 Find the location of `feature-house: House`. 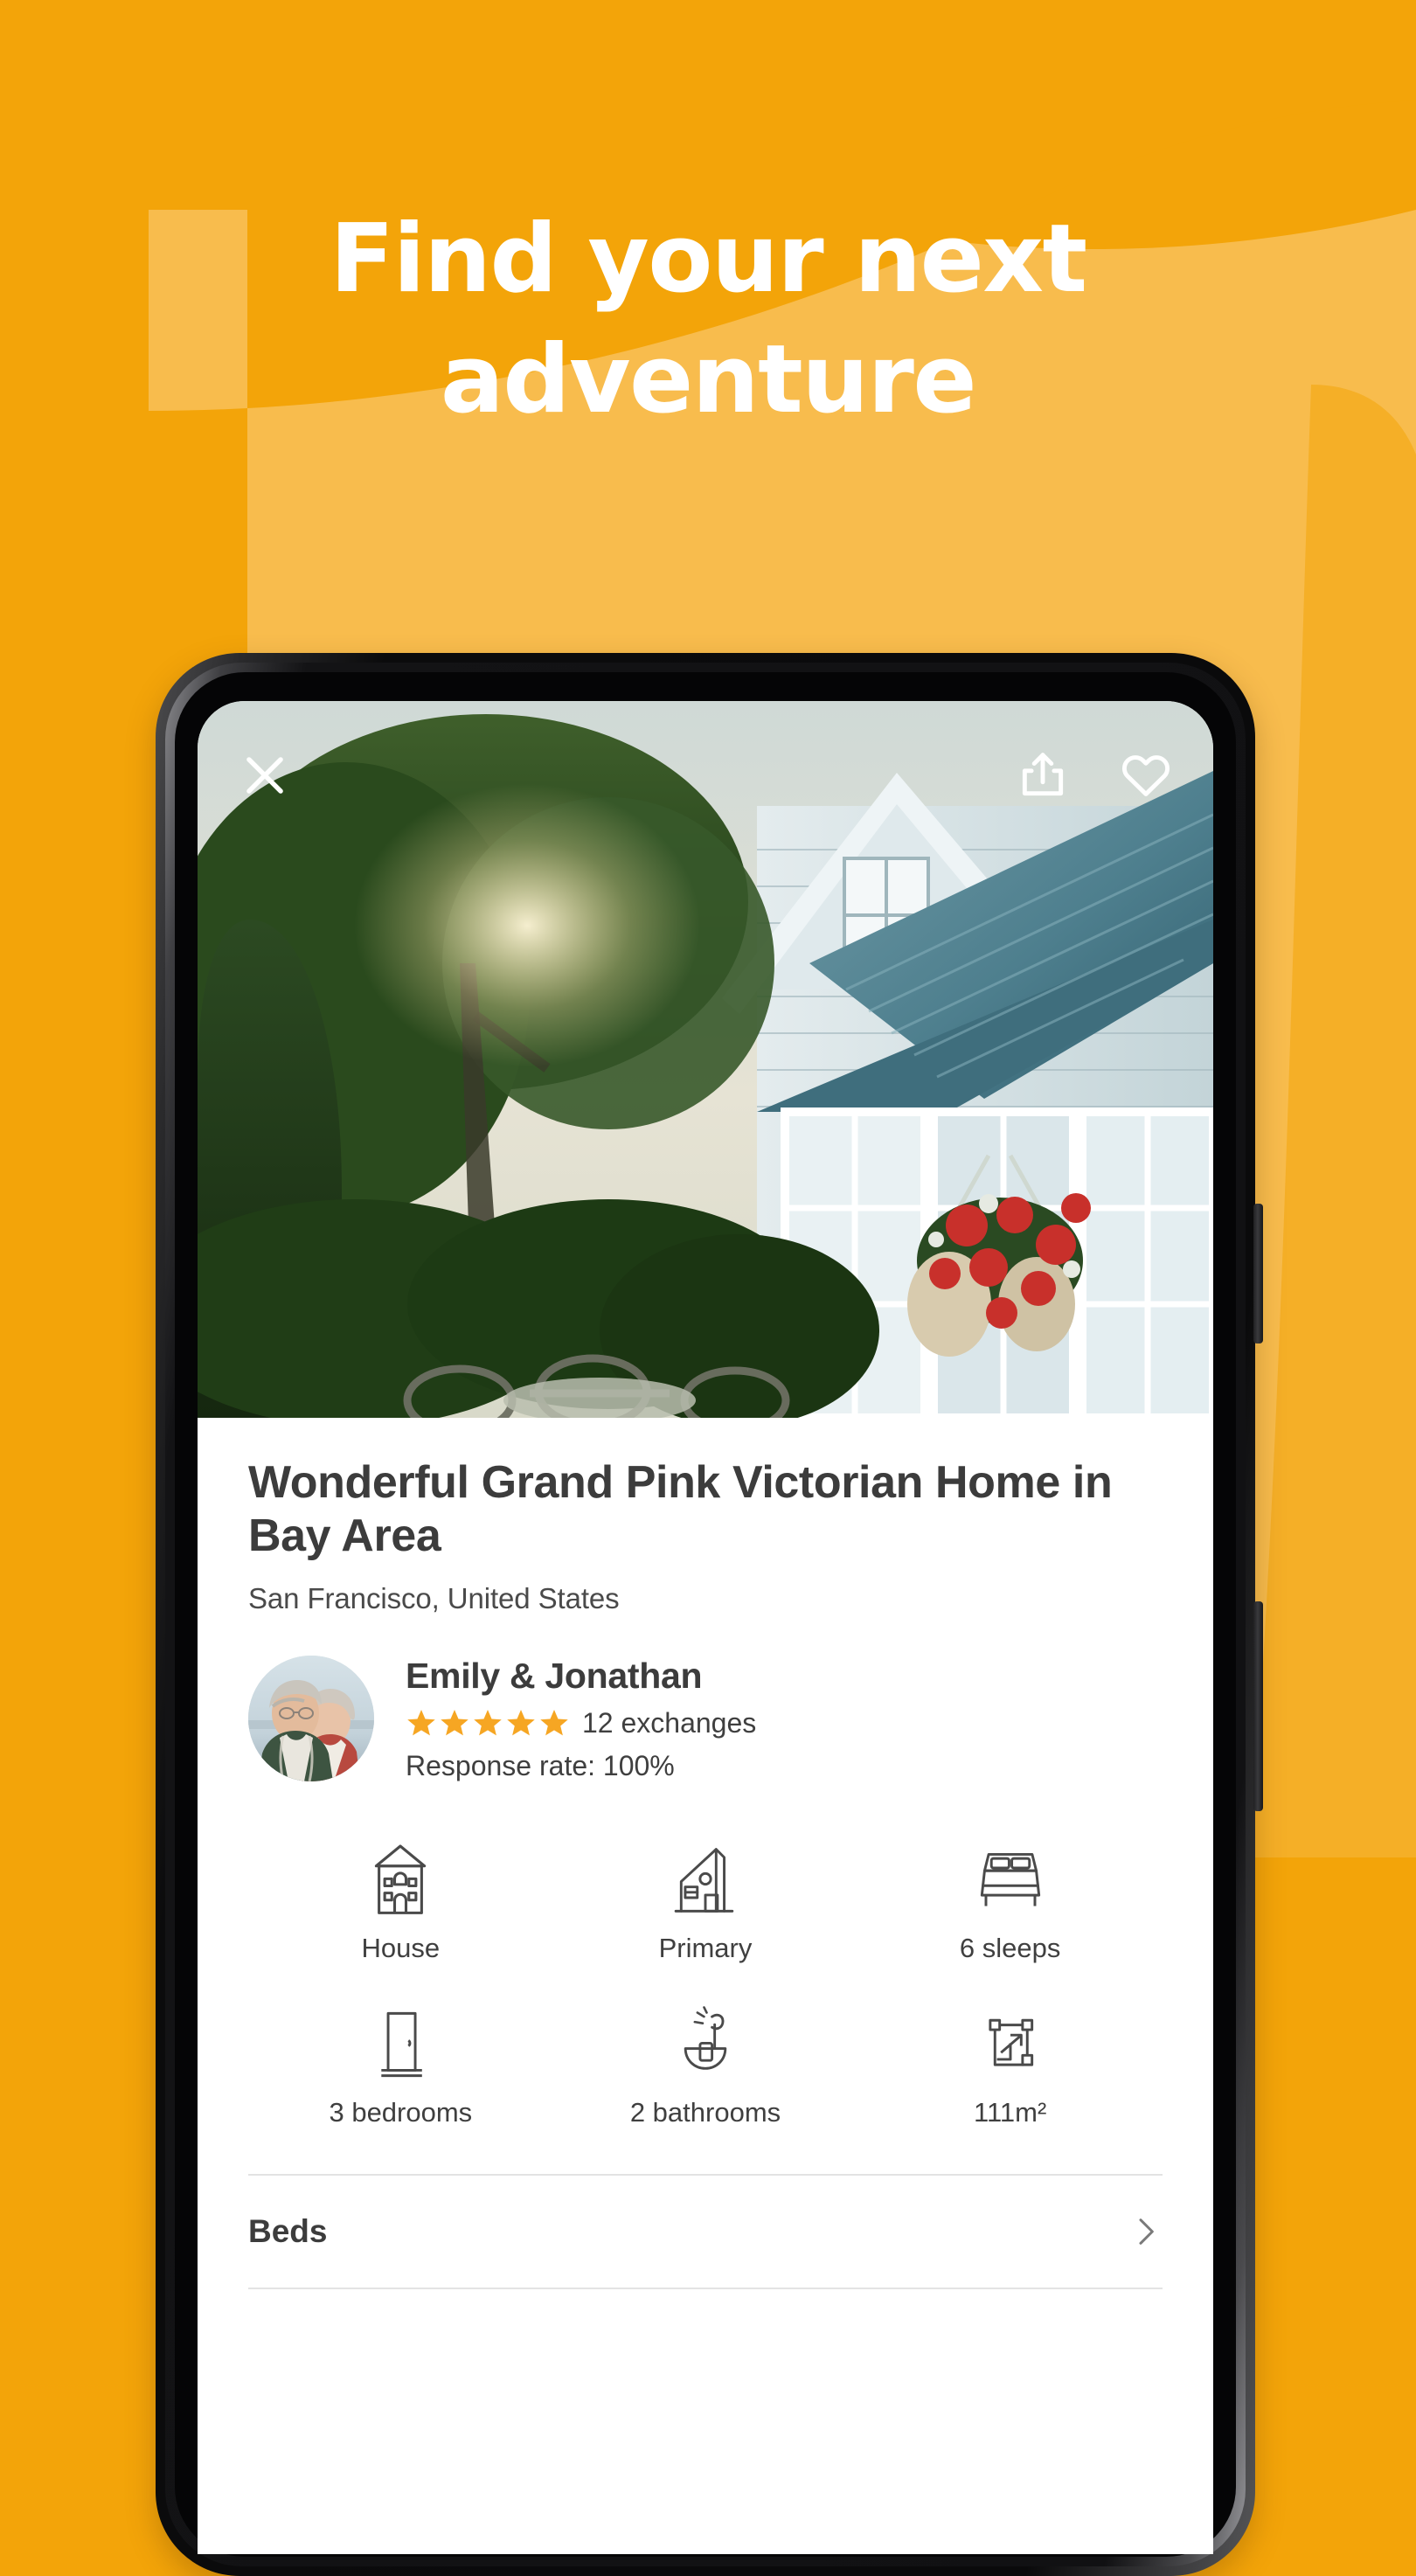

feature-house: House is located at coordinates (401, 1901).